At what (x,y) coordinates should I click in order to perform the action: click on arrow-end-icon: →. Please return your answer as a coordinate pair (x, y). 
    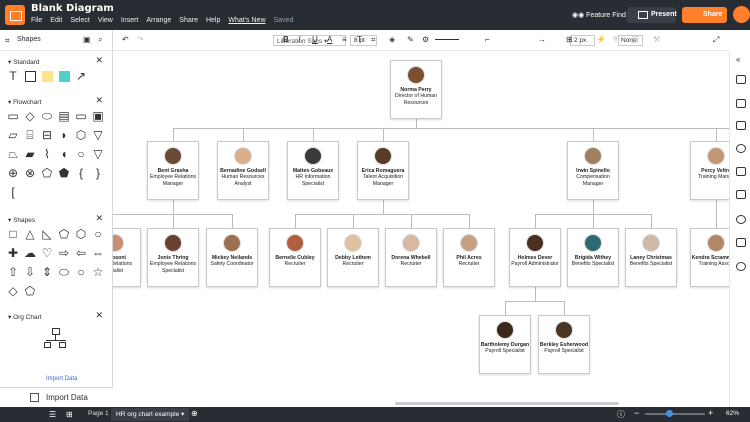
    Looking at the image, I should click on (542, 39).